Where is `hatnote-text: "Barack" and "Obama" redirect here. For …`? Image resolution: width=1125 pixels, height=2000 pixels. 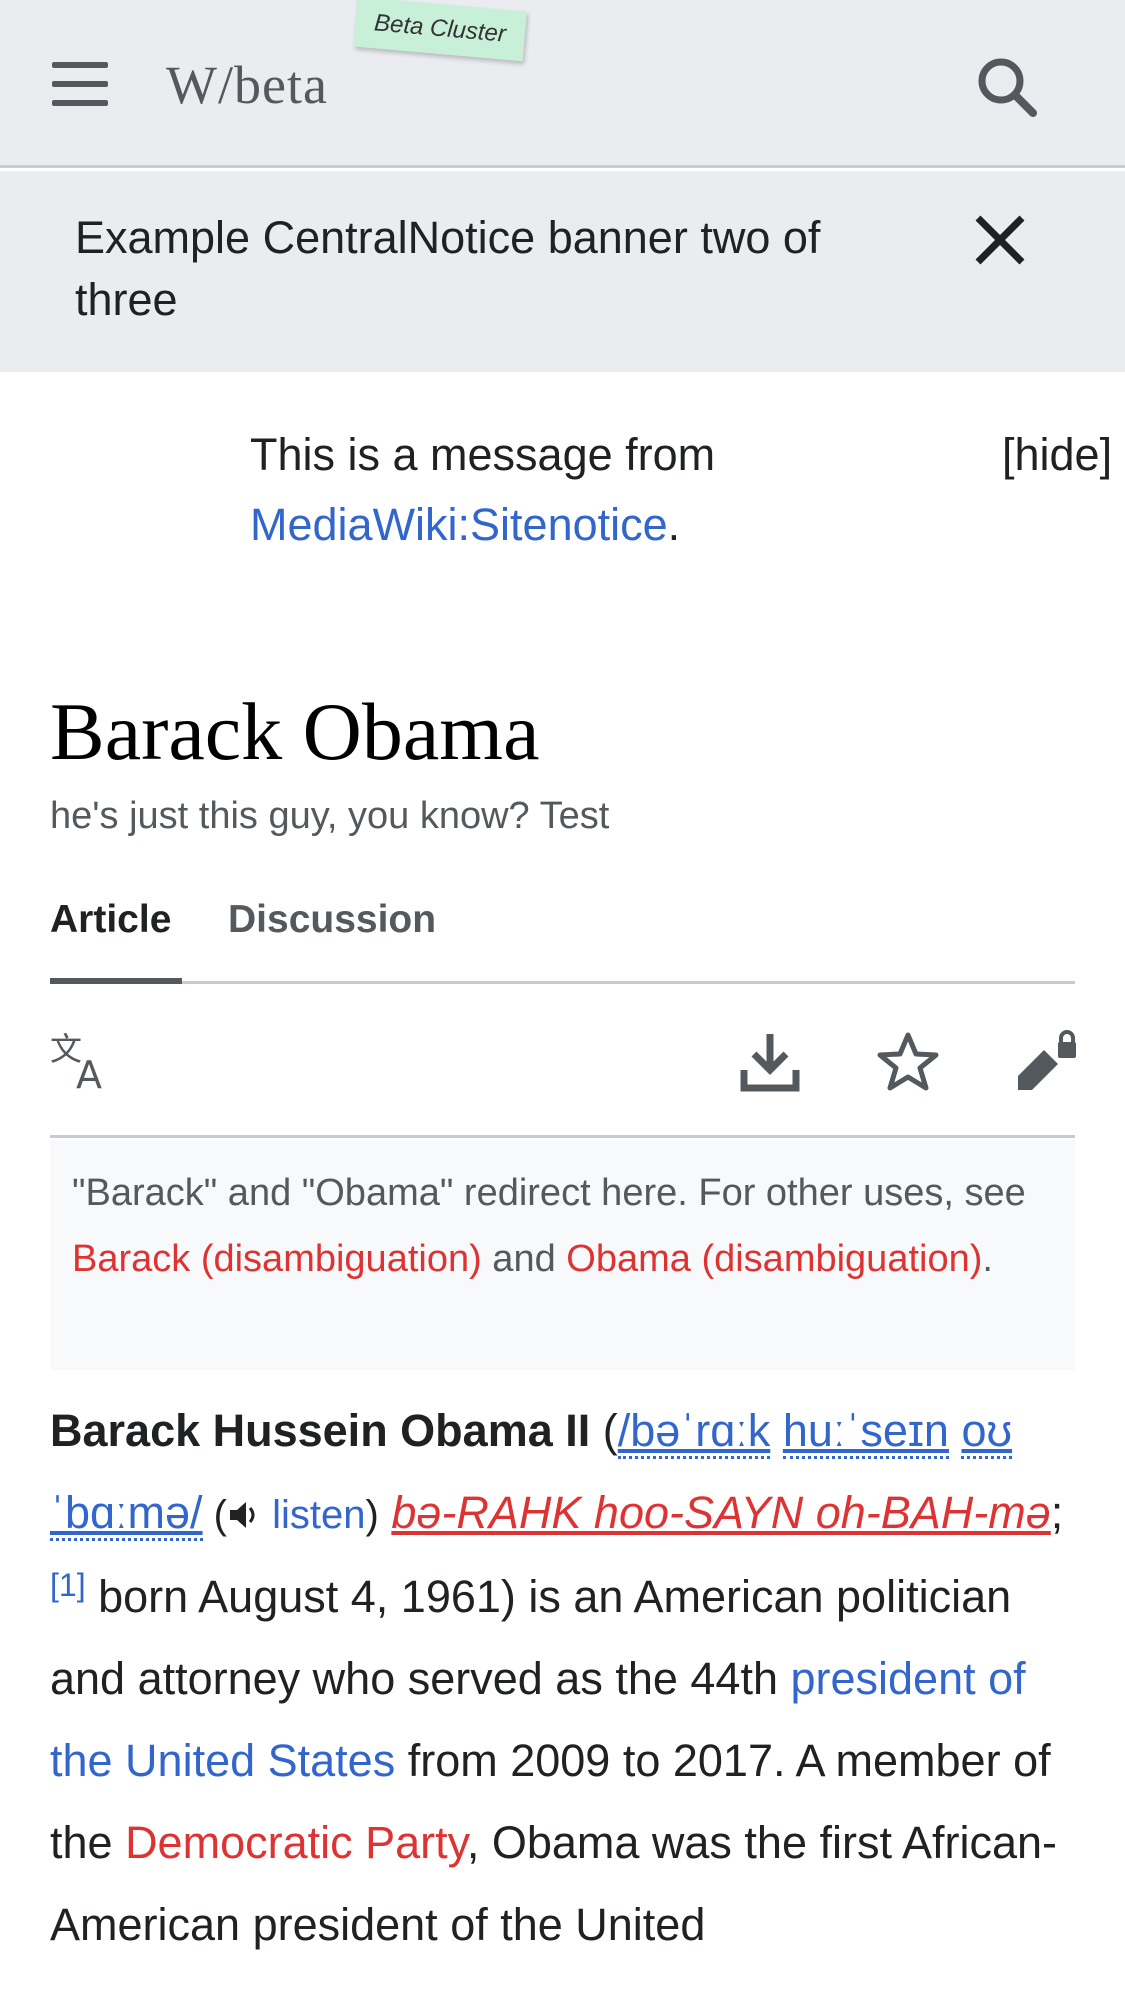 hatnote-text: "Barack" and "Obama" redirect here. For … is located at coordinates (549, 1193).